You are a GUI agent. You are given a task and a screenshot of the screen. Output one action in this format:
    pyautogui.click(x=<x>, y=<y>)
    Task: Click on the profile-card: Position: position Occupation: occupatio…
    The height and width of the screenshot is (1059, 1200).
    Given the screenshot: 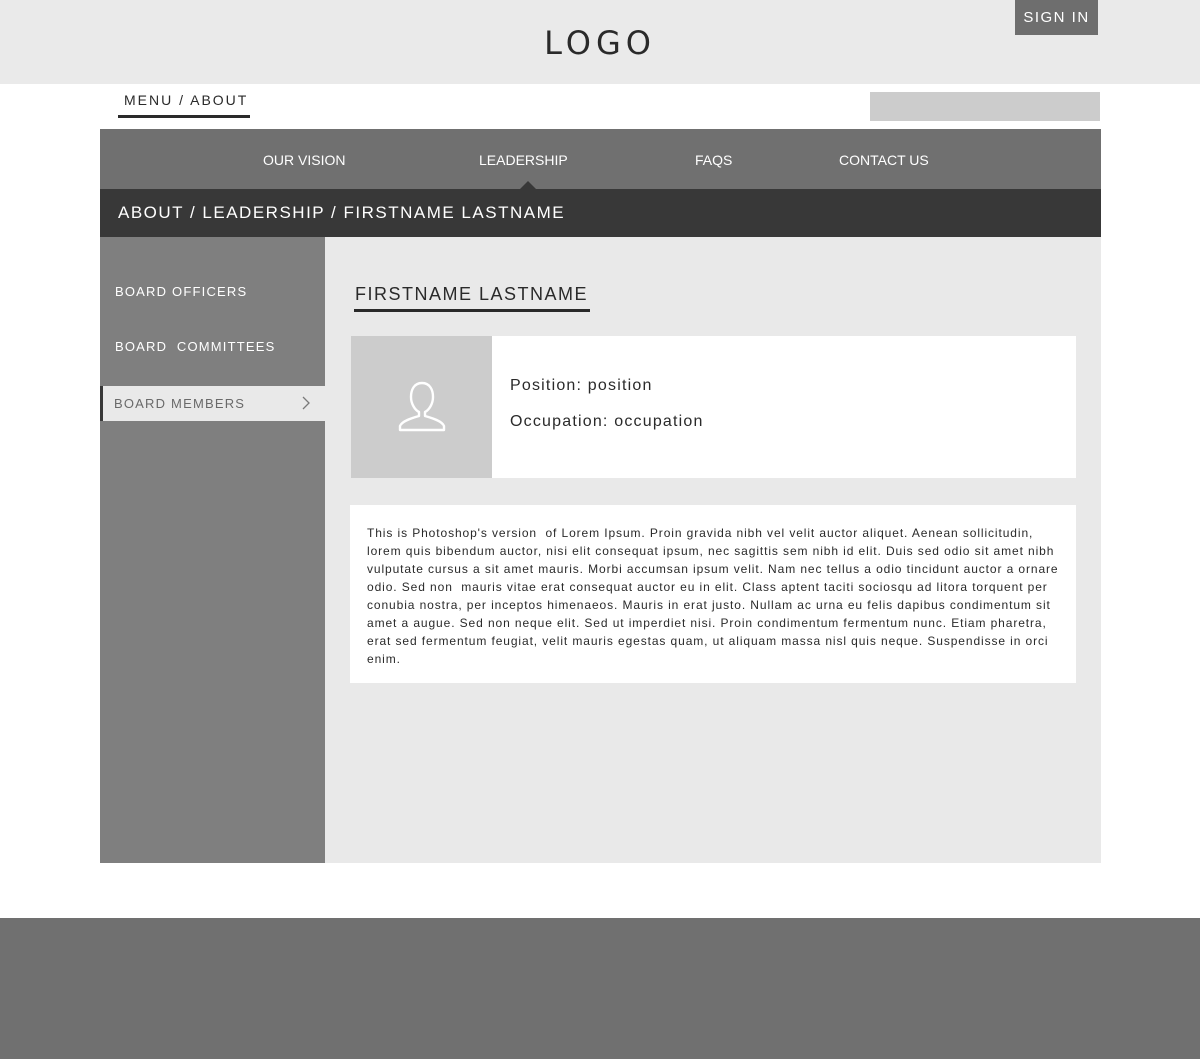 What is the action you would take?
    pyautogui.click(x=713, y=407)
    